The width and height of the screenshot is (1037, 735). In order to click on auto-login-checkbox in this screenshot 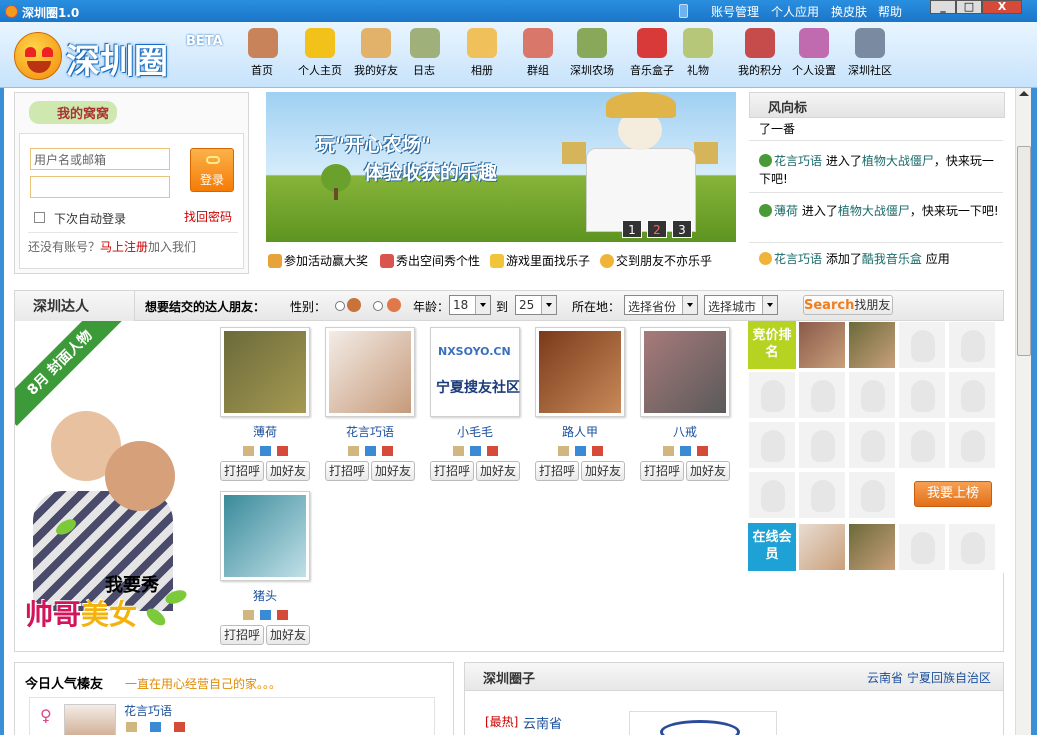, I will do `click(39, 217)`.